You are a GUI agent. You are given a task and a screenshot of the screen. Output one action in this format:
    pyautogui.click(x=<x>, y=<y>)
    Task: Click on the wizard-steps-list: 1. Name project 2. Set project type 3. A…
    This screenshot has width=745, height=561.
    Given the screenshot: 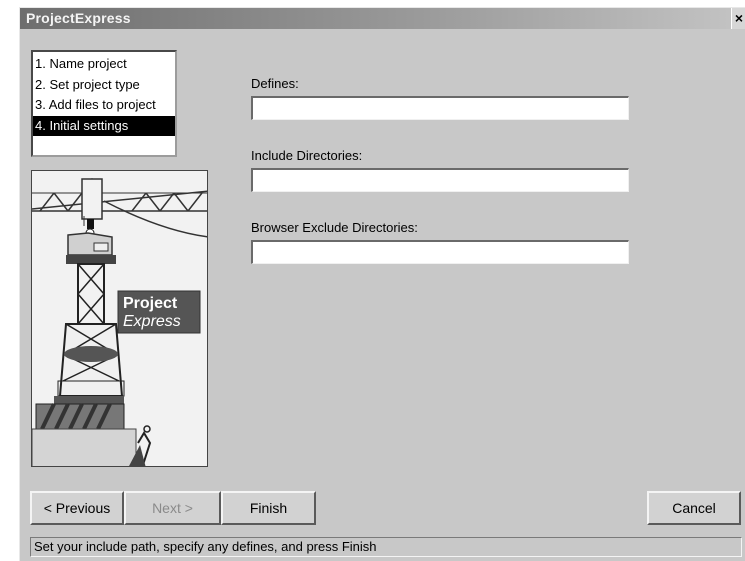 What is the action you would take?
    pyautogui.click(x=104, y=103)
    